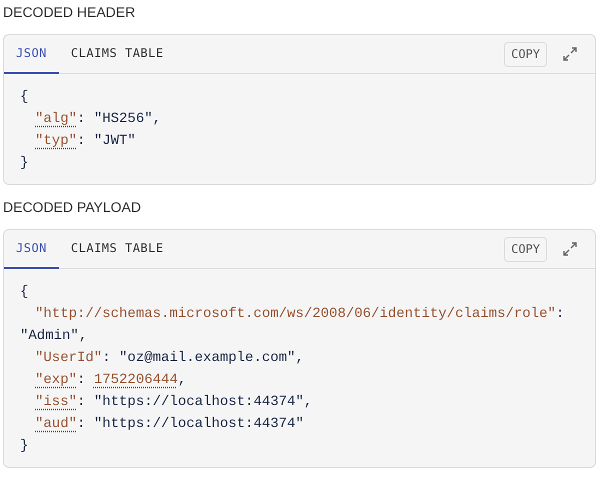 This screenshot has width=599, height=484. What do you see at coordinates (169, 358) in the screenshot?
I see `code-line: "UserId": "oz@mail.example.com",` at bounding box center [169, 358].